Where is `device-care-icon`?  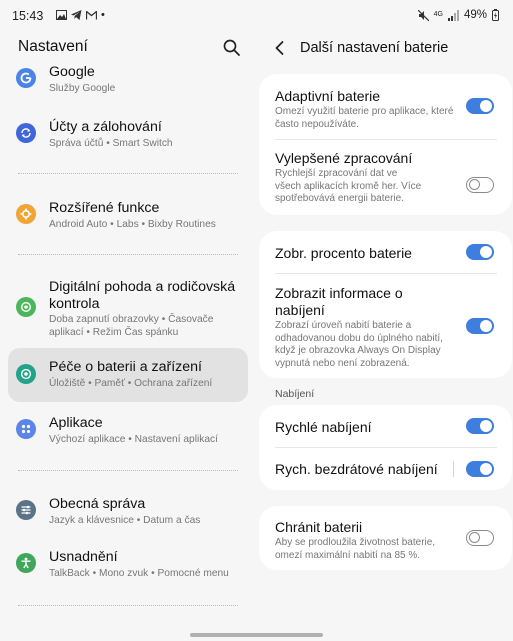 device-care-icon is located at coordinates (26, 374).